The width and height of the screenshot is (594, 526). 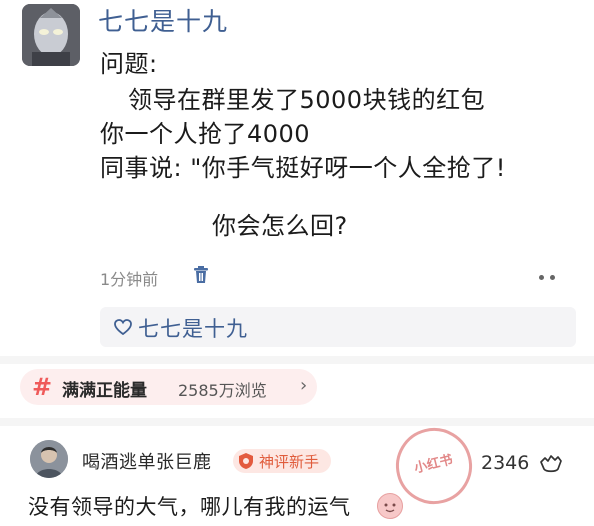 I want to click on badge-label: 神评新手, so click(x=289, y=462).